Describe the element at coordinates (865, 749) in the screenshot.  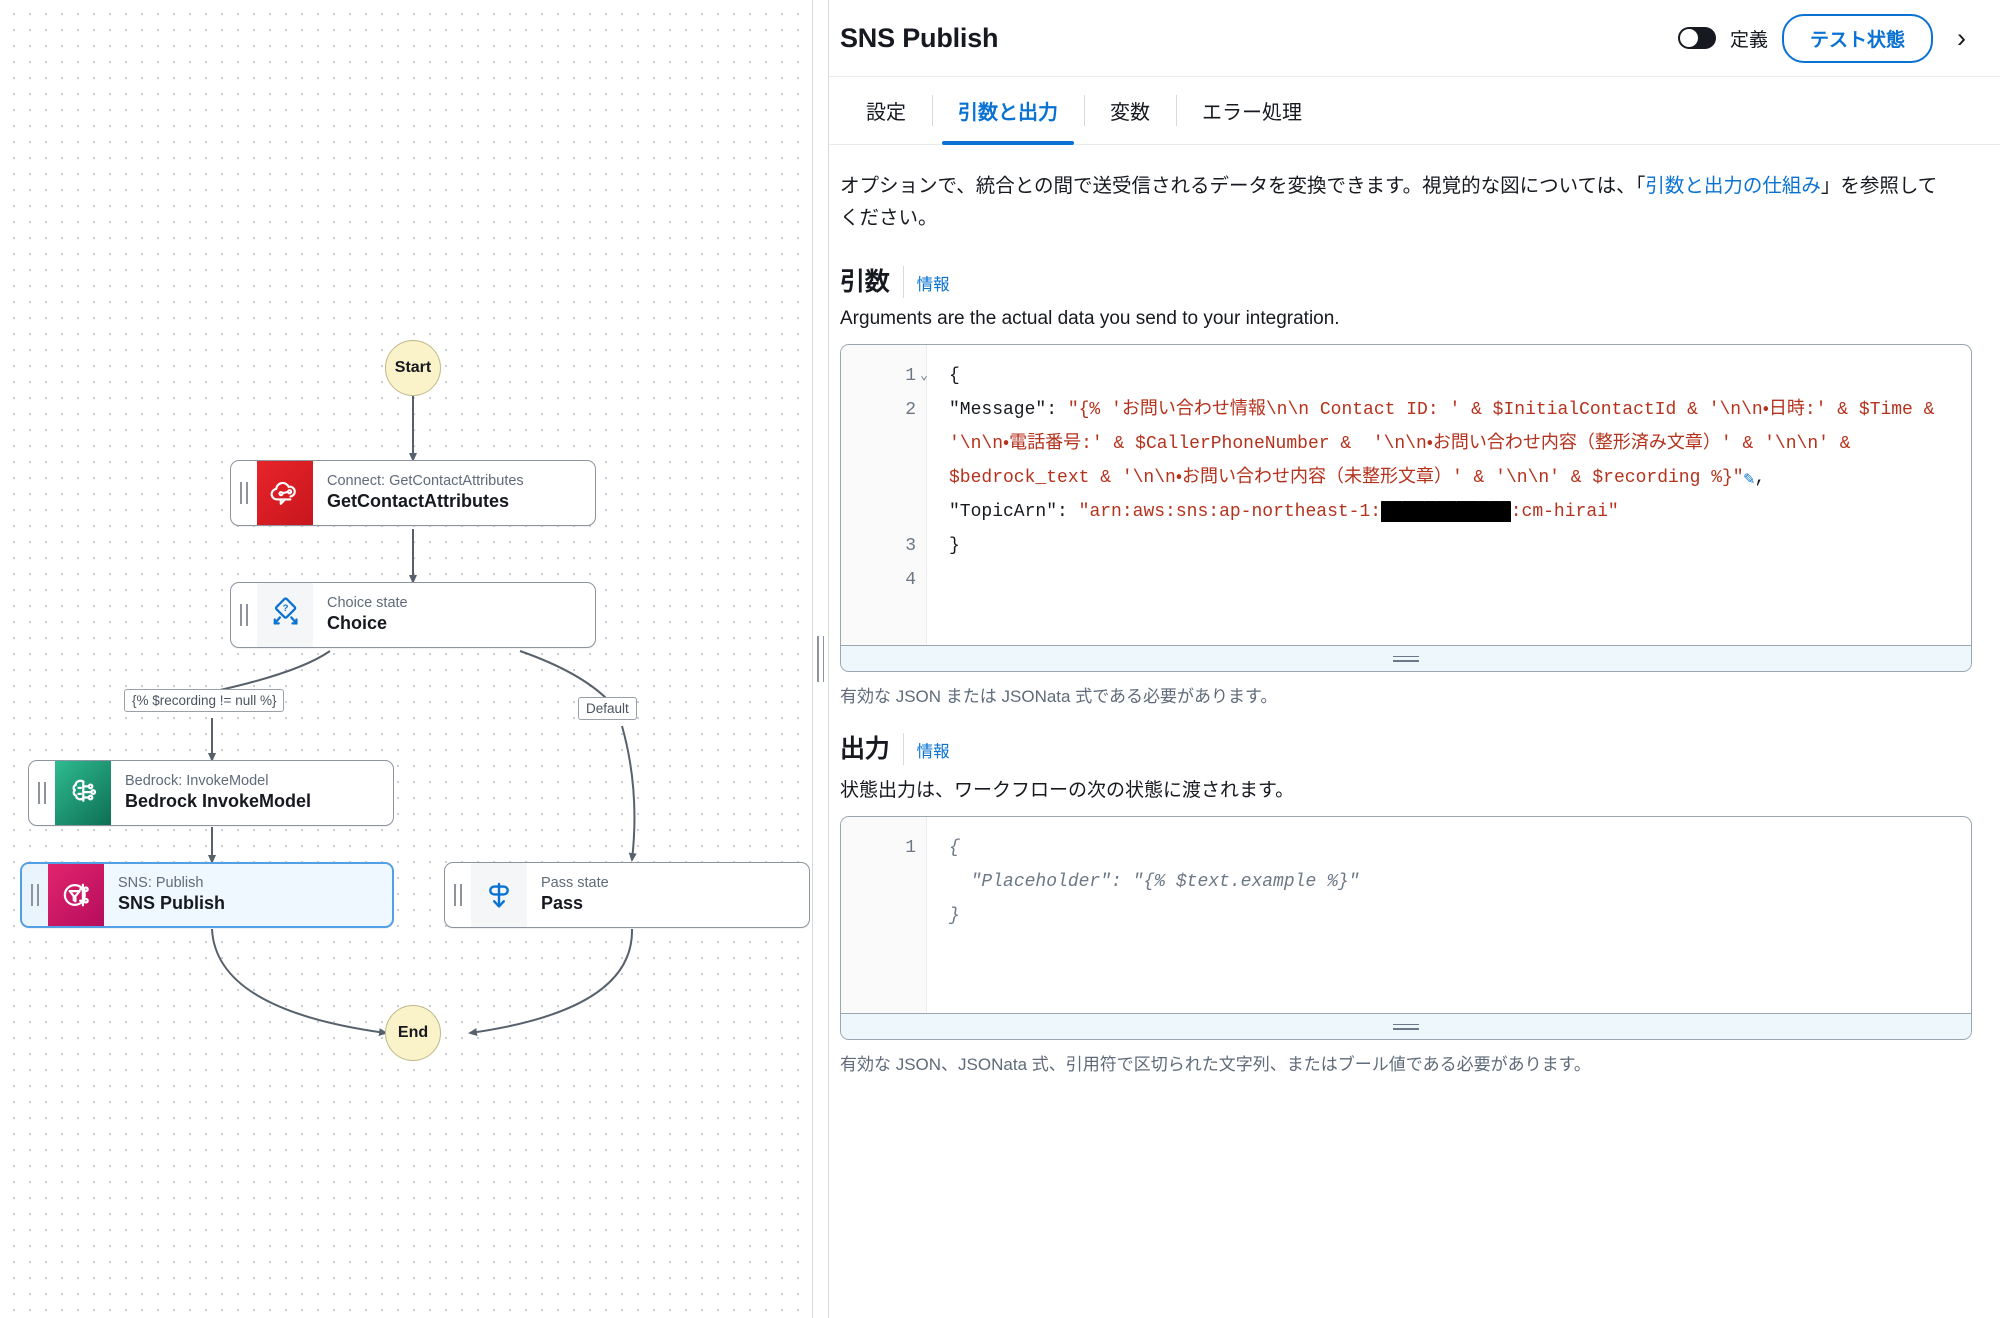
I see `output-heading: 出力` at that location.